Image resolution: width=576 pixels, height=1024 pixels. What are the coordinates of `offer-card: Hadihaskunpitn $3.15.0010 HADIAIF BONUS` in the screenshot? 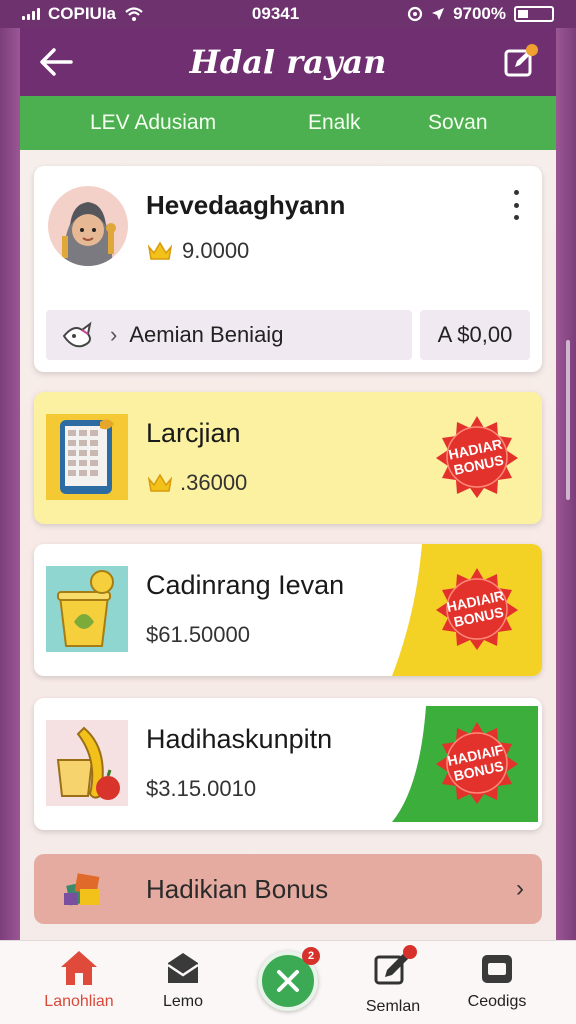 It's located at (288, 764).